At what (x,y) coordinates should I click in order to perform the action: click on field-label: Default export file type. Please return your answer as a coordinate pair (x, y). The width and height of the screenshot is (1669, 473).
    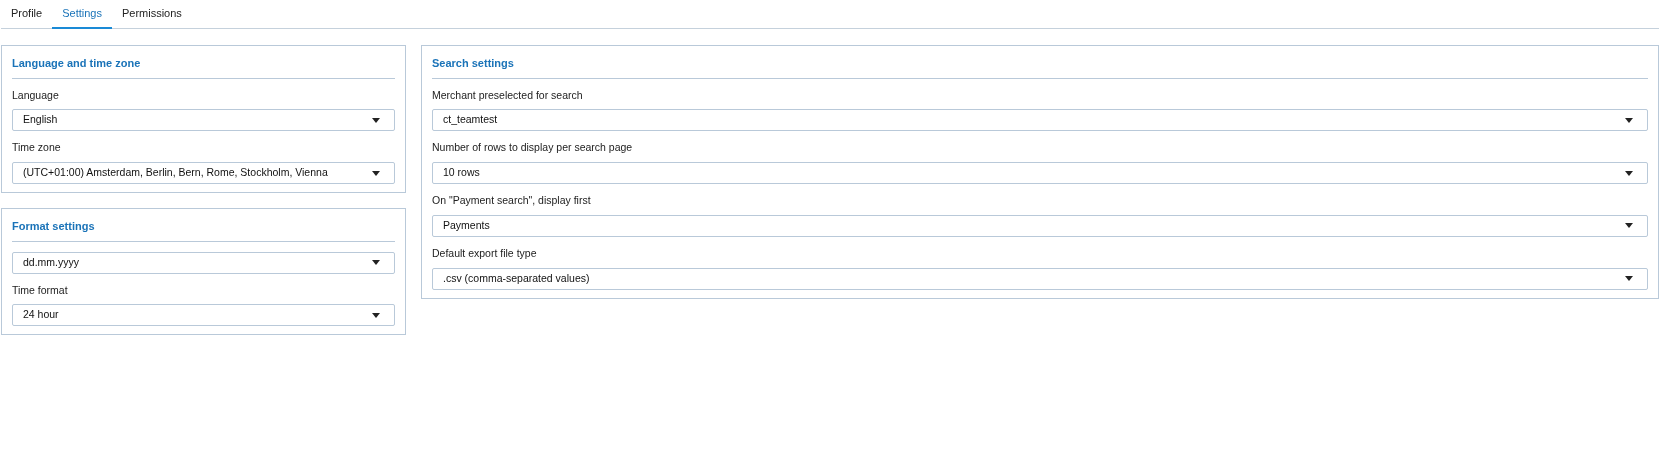
    Looking at the image, I should click on (485, 253).